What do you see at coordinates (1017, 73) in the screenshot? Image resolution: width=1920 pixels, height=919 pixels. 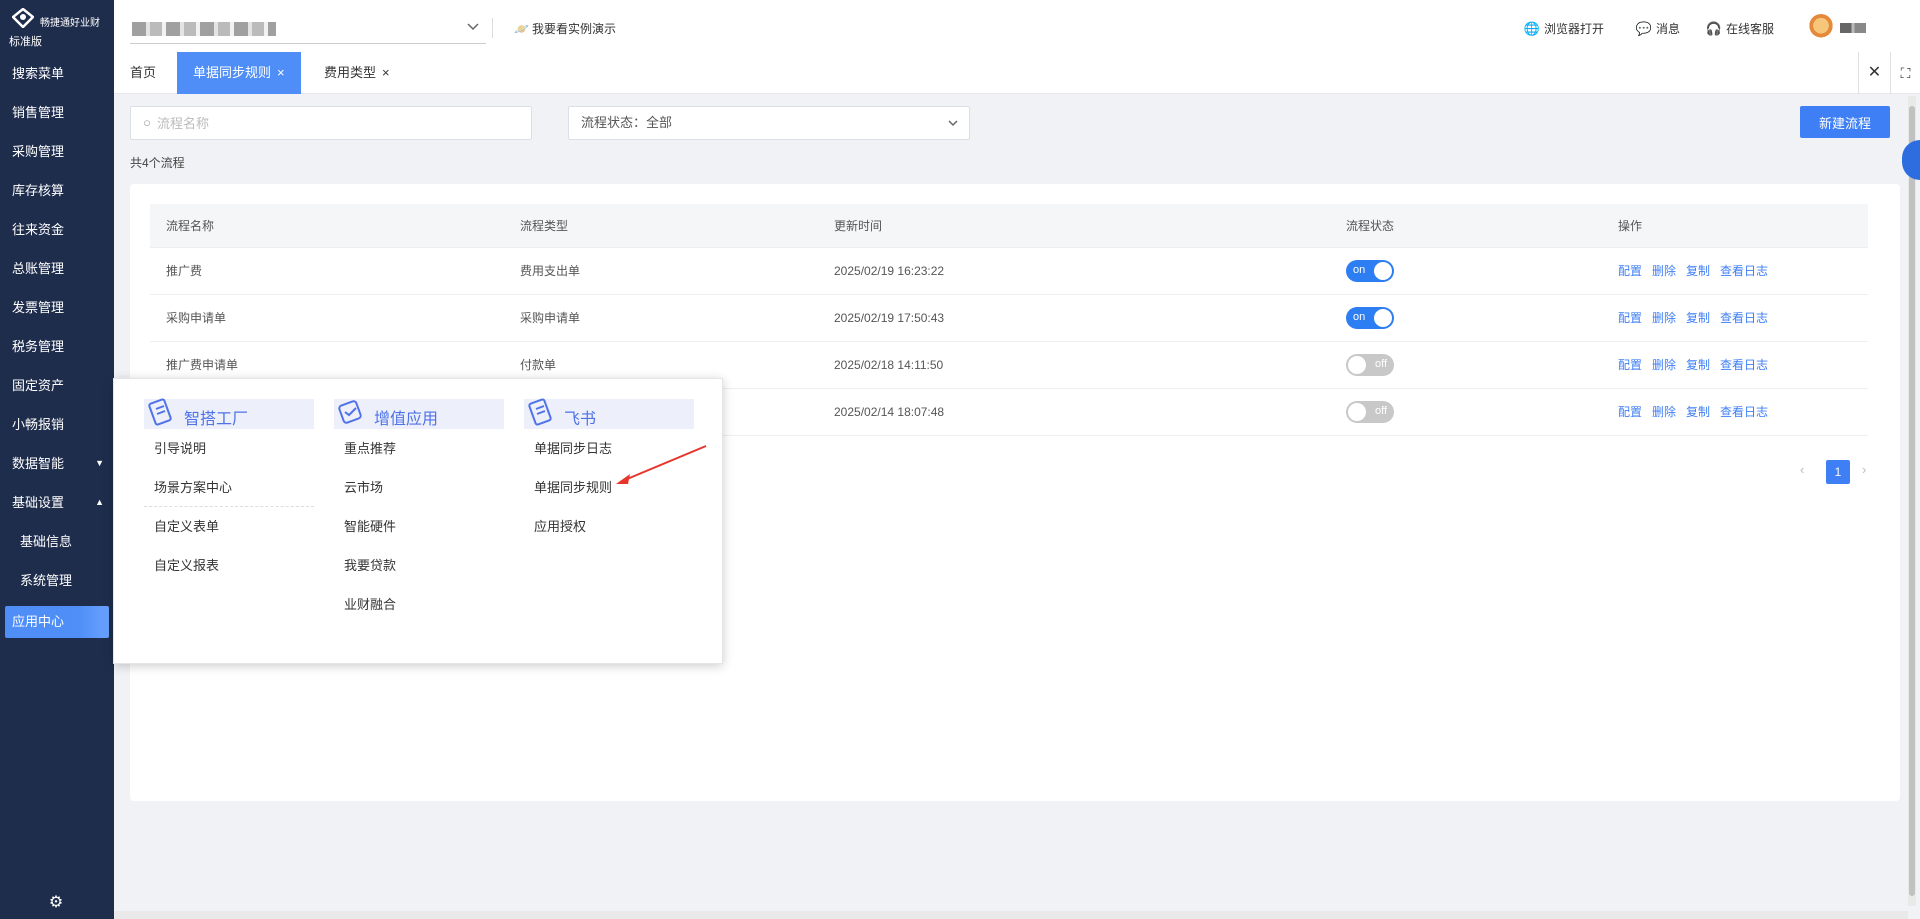 I see `tab-bar: 首页 单据同步规则 × 费用类型 × ✕ ⛶` at bounding box center [1017, 73].